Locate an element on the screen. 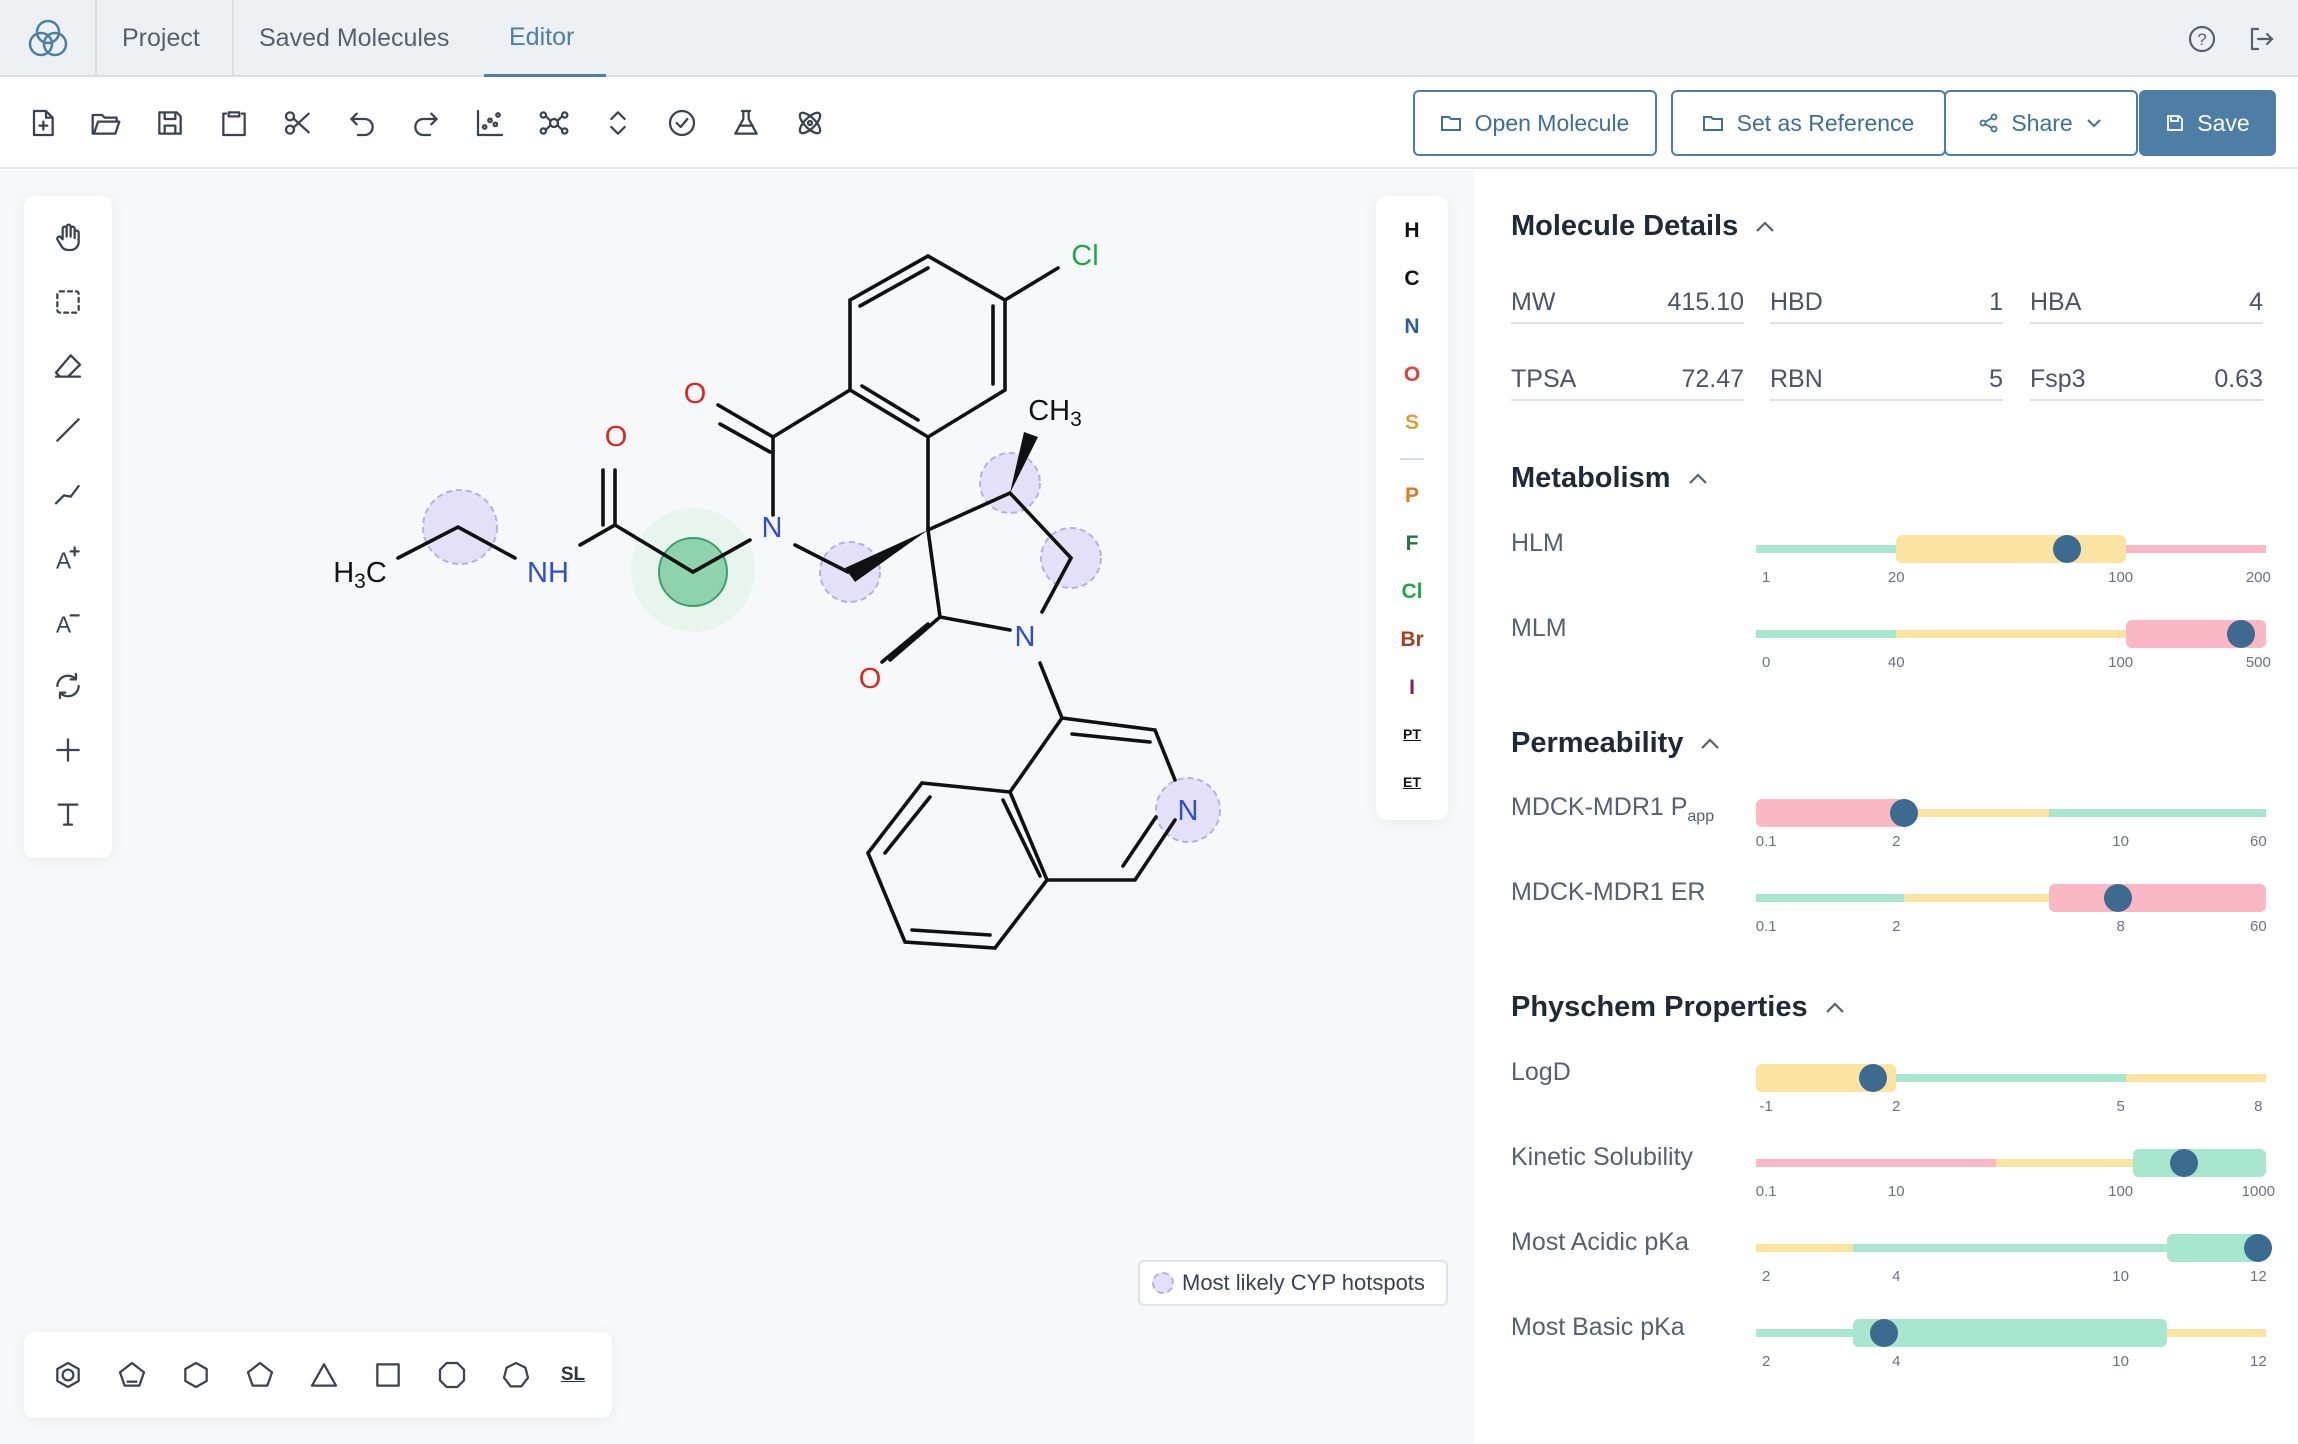 Image resolution: width=2298 pixels, height=1444 pixels. property-tpsa: TPSA 72.47 is located at coordinates (1627, 380).